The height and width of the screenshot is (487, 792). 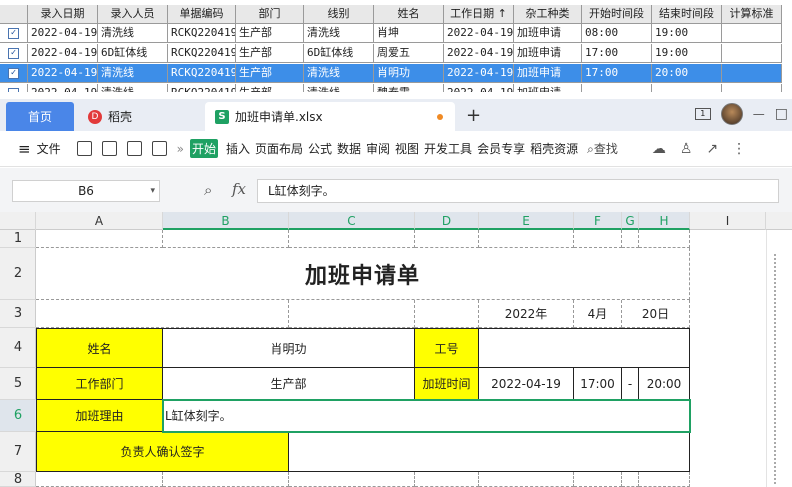 What do you see at coordinates (584, 348) in the screenshot?
I see `employee-id-value` at bounding box center [584, 348].